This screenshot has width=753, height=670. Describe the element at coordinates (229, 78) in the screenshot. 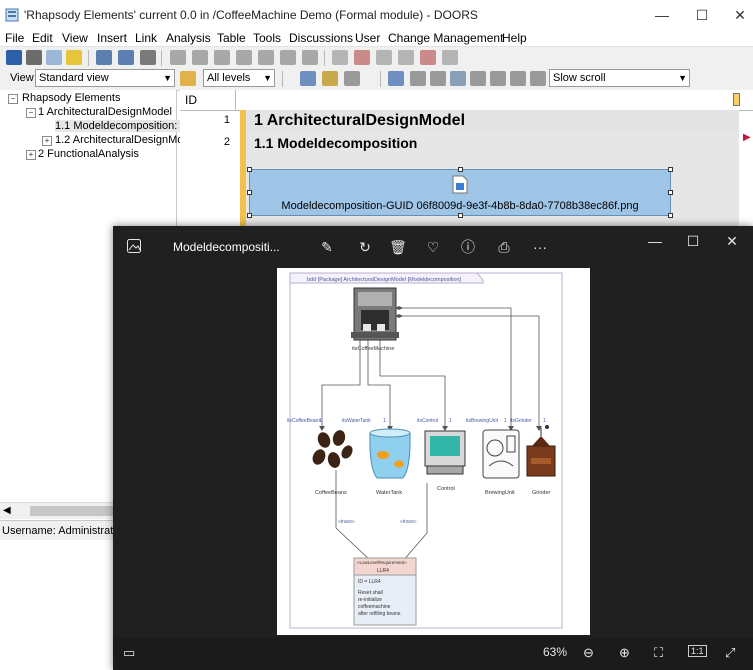

I see `levels-select-value: All levels` at that location.